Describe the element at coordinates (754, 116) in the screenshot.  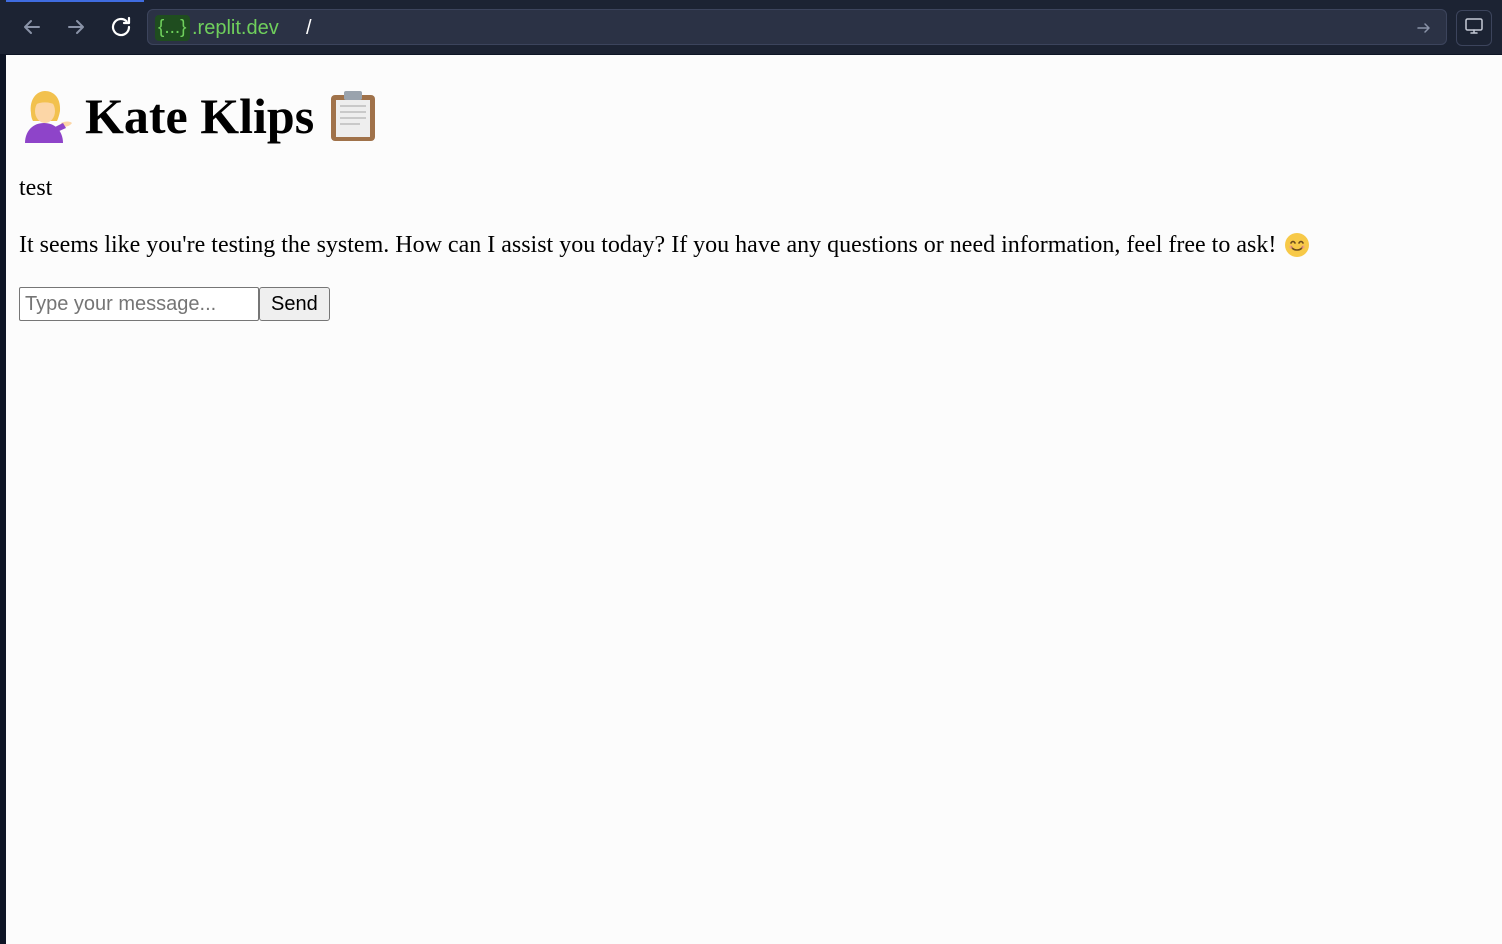
I see `page-title: Kate Klips` at that location.